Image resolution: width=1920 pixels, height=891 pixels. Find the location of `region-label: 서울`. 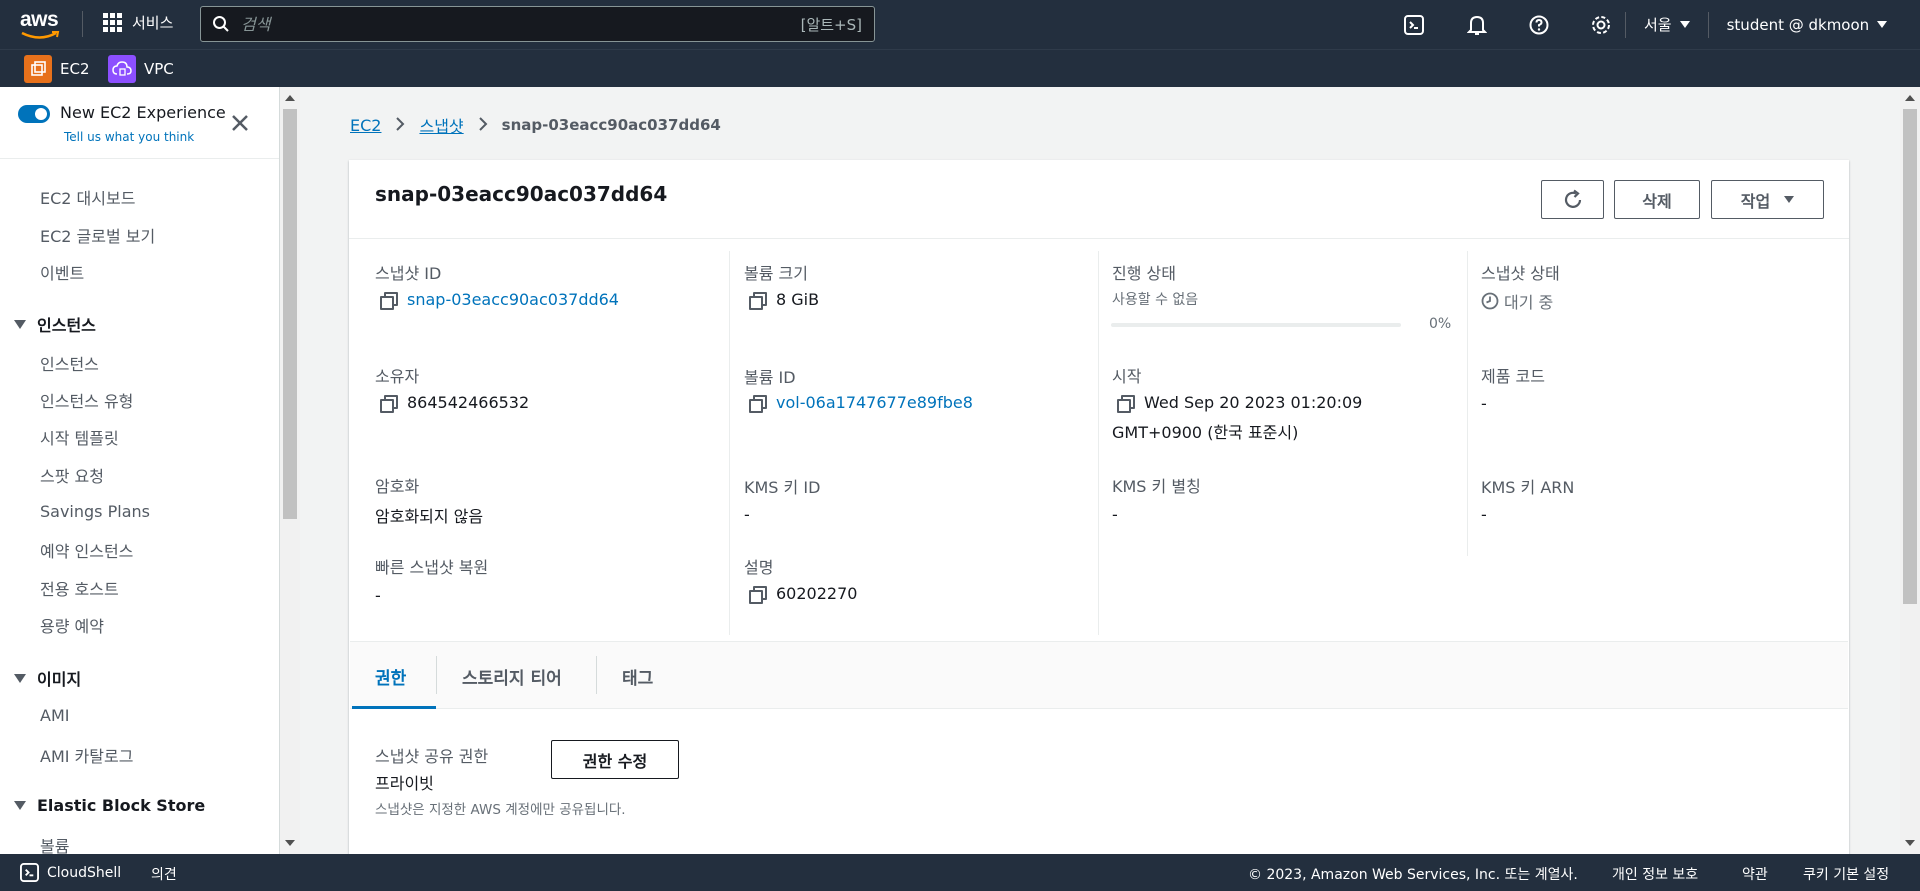

region-label: 서울 is located at coordinates (1658, 25).